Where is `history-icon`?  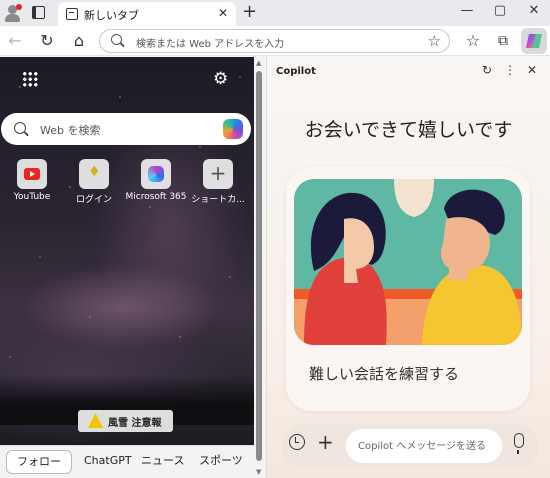
history-icon is located at coordinates (297, 442).